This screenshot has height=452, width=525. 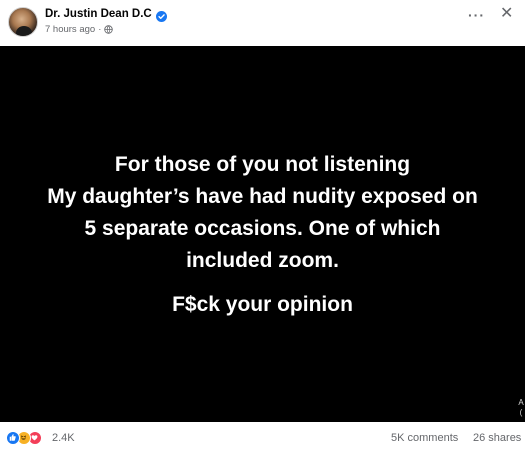 What do you see at coordinates (521, 402) in the screenshot?
I see `edge-glyph: A` at bounding box center [521, 402].